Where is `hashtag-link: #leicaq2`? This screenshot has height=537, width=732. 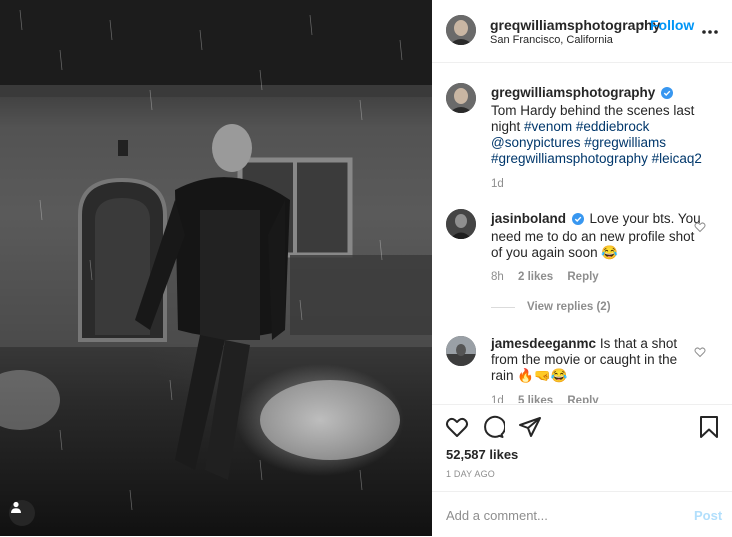 hashtag-link: #leicaq2 is located at coordinates (677, 158).